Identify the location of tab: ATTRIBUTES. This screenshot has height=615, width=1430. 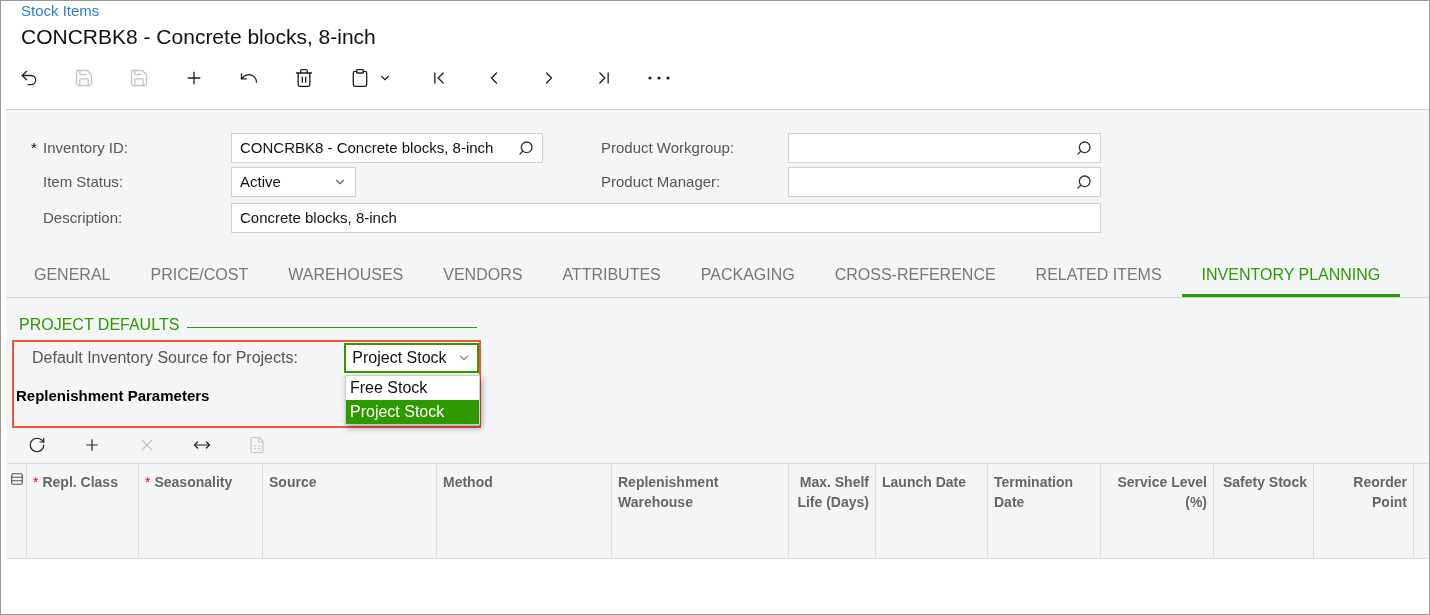
(611, 276).